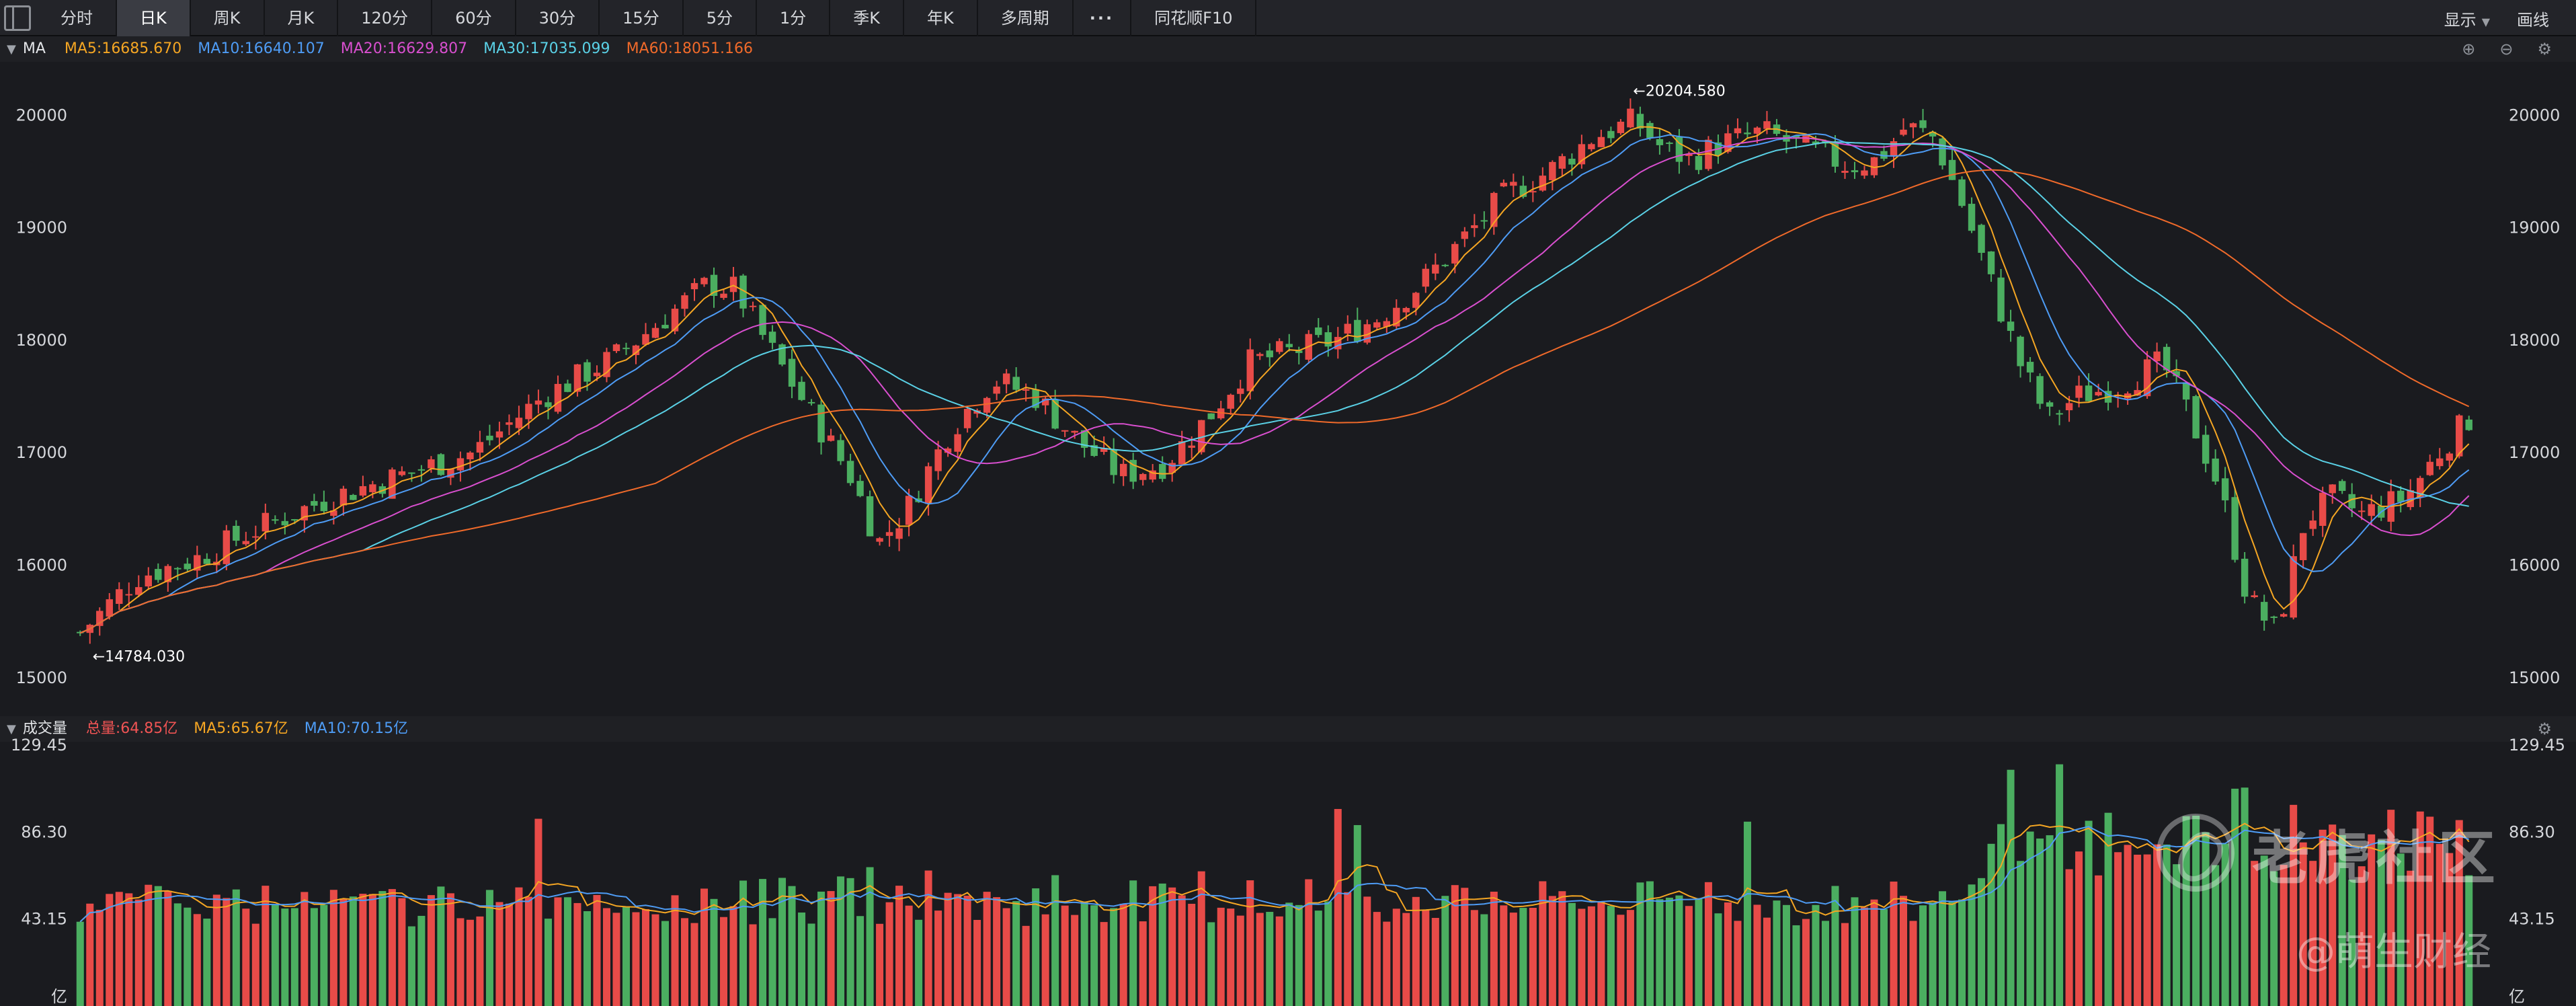  What do you see at coordinates (228, 18) in the screenshot?
I see `tab-2: 周K` at bounding box center [228, 18].